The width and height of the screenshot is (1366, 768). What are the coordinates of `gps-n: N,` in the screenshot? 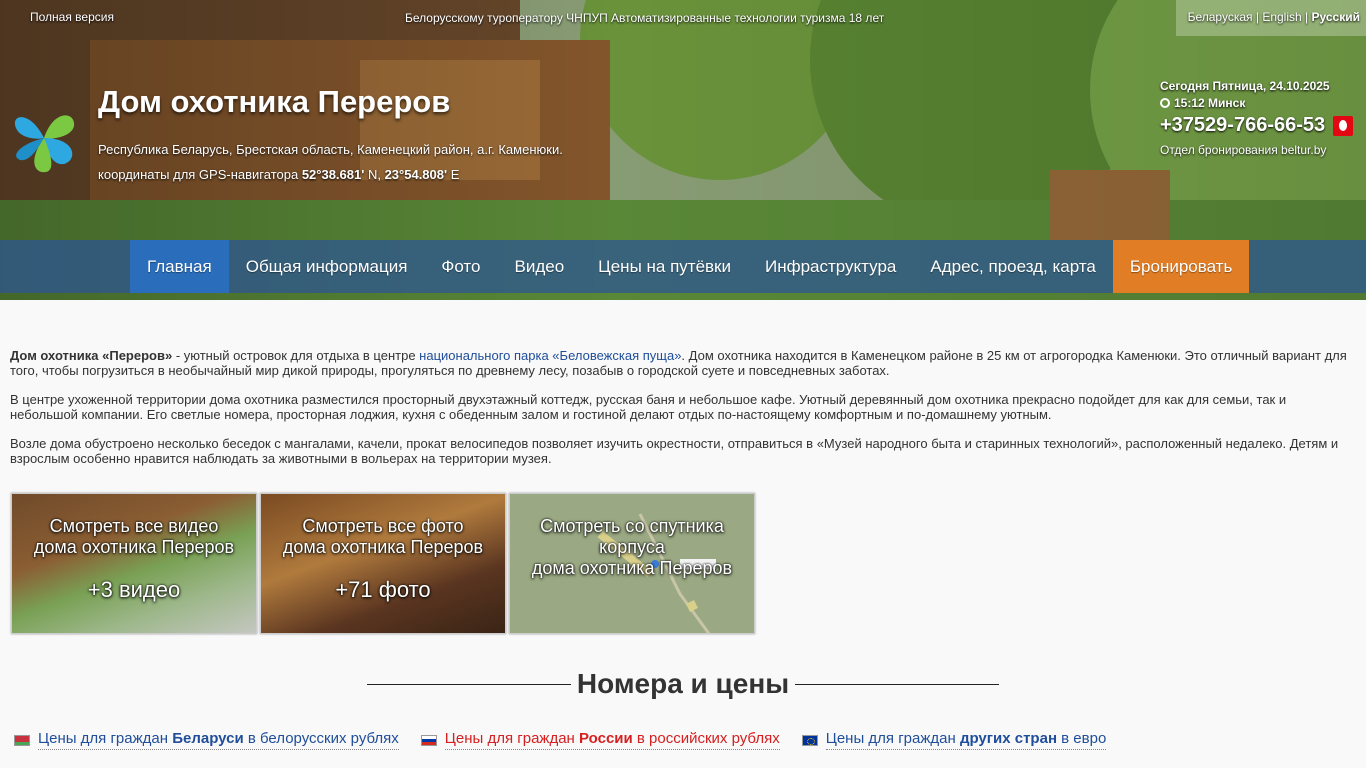 It's located at (374, 174).